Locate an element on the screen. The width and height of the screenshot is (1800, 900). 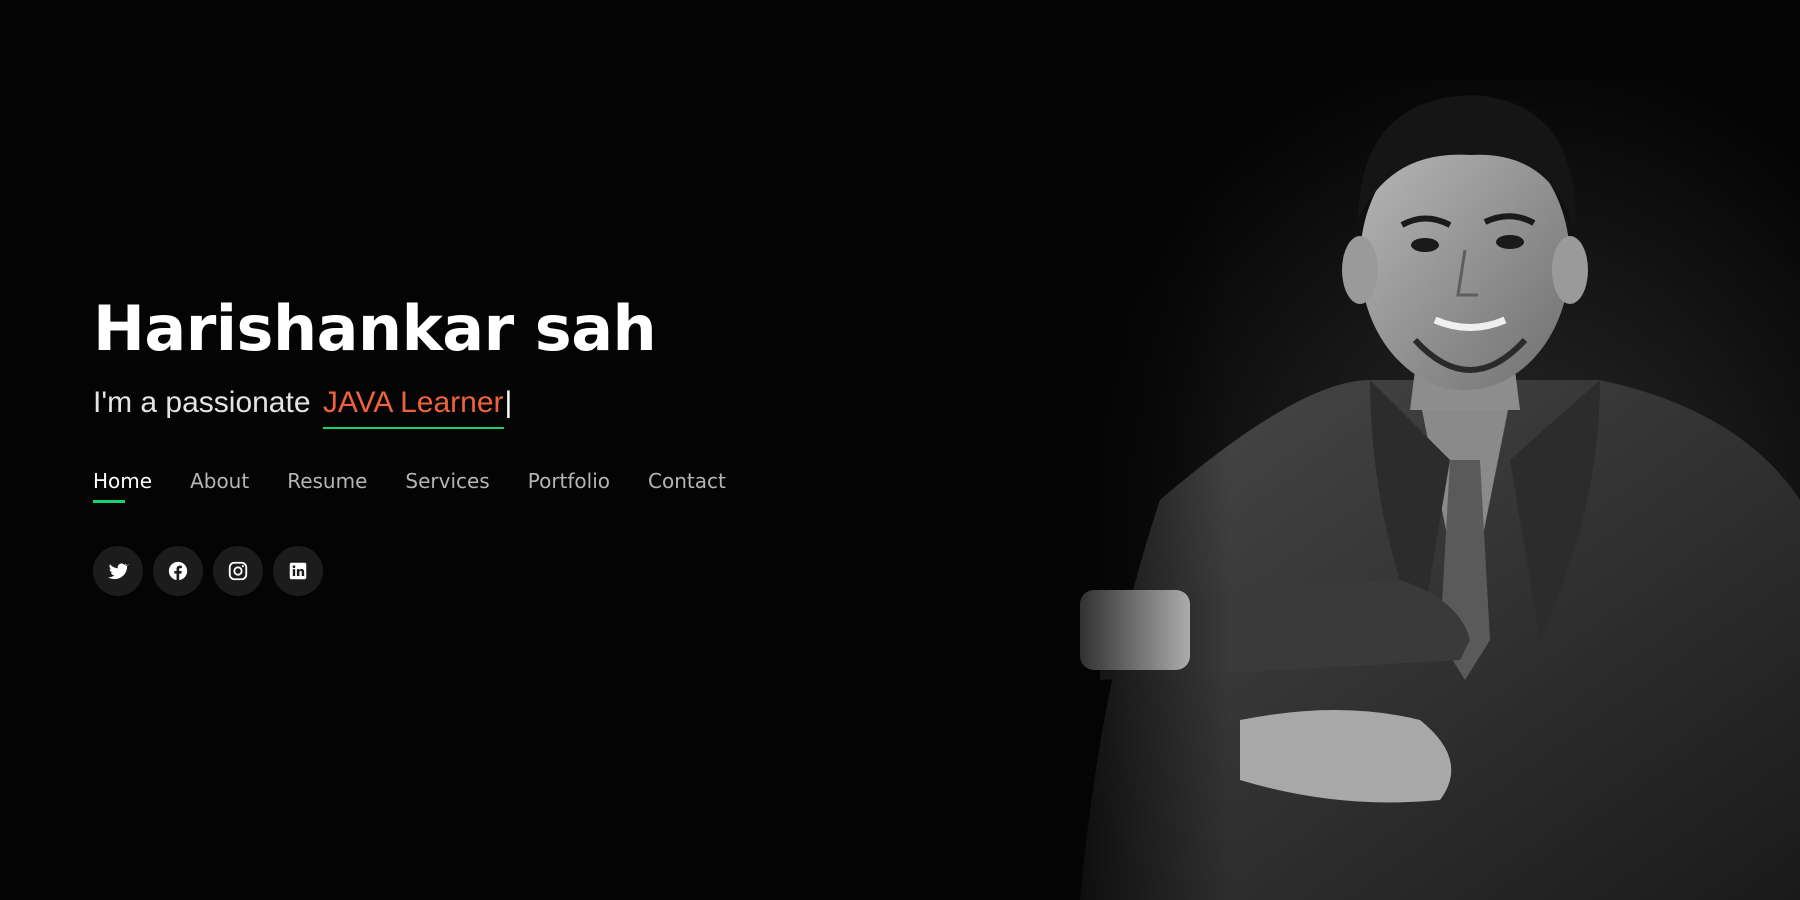
nav-about: About is located at coordinates (219, 486).